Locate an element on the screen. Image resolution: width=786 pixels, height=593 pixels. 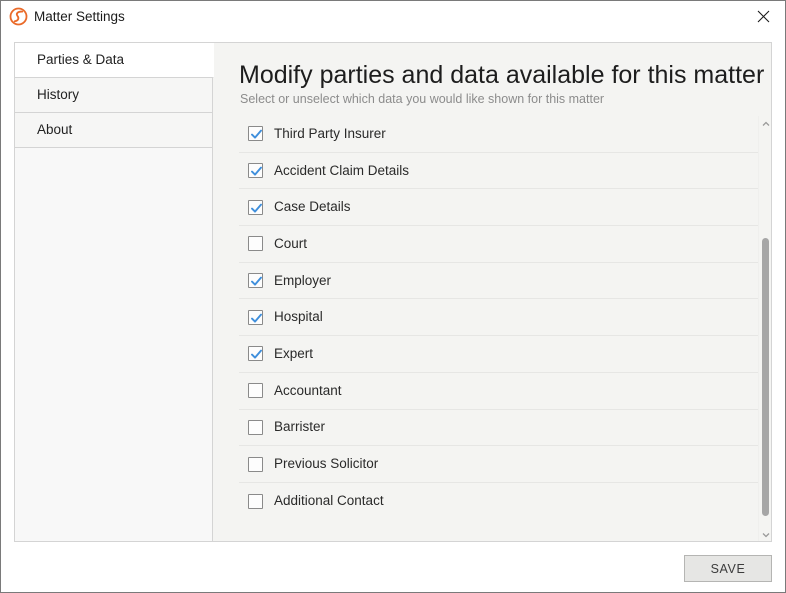
list-item: Employer is located at coordinates (498, 281).